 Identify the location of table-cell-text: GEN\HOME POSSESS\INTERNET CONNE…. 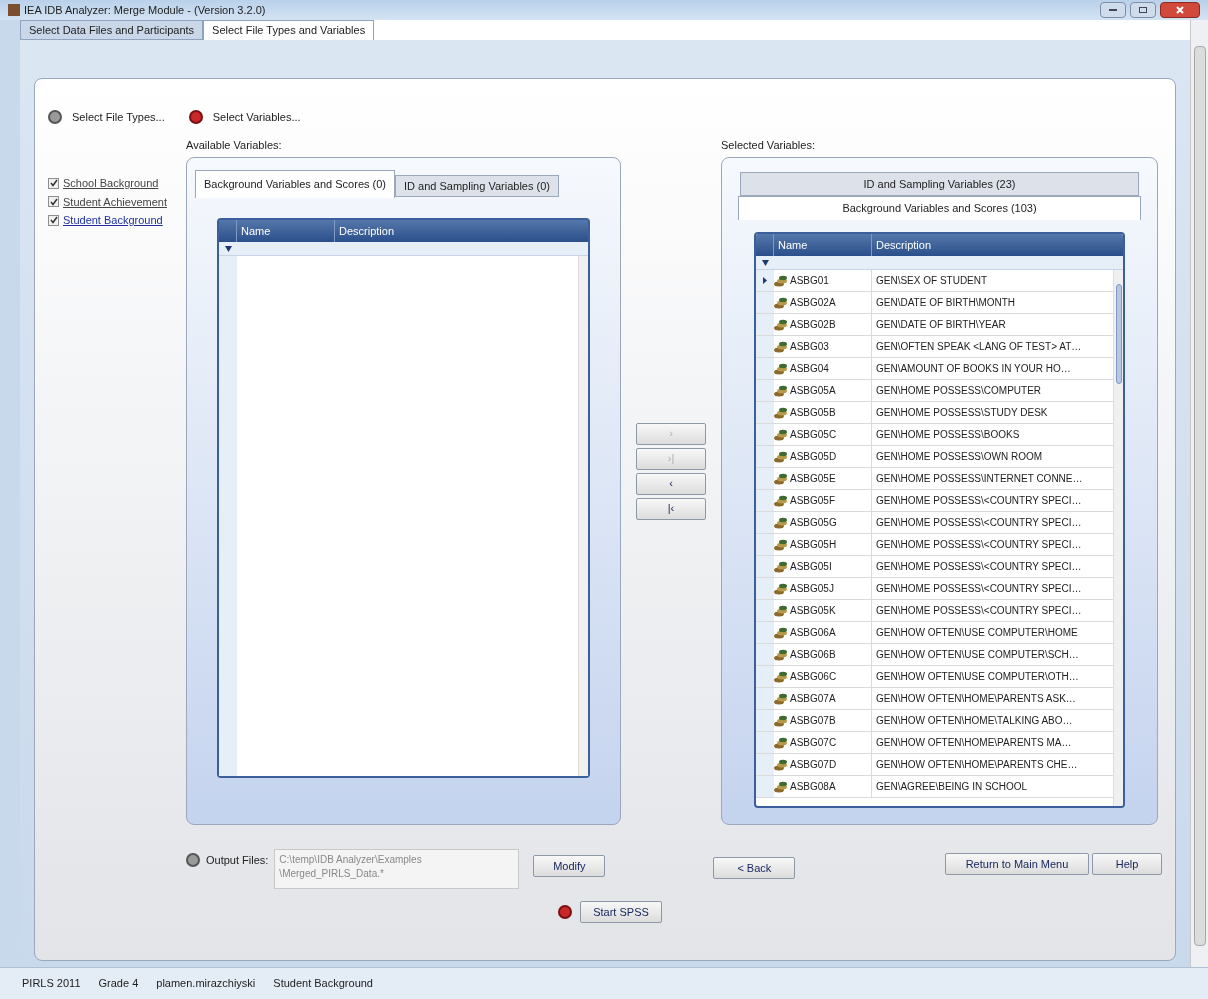
(979, 479).